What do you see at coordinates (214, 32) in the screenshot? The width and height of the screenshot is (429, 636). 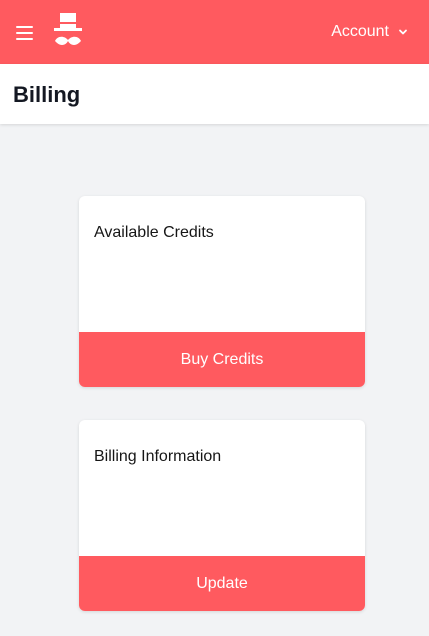 I see `top-navbar: Account` at bounding box center [214, 32].